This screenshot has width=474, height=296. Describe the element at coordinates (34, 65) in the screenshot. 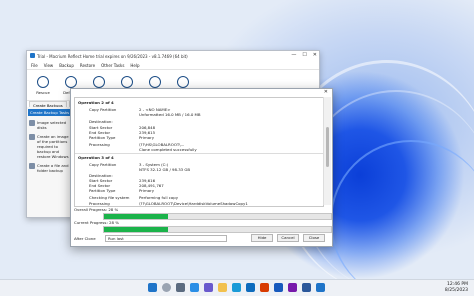

I see `menu-file: File` at that location.